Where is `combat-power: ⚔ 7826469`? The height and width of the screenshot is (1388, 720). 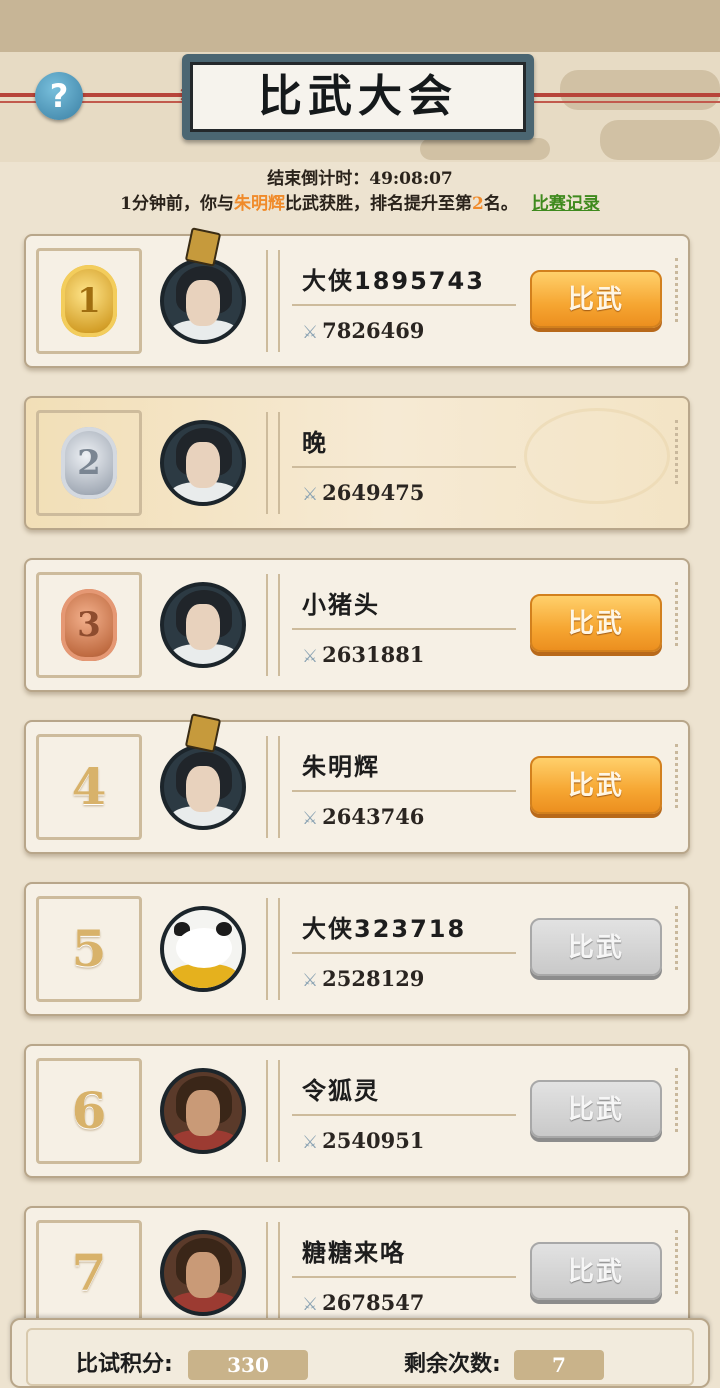 combat-power: ⚔ 7826469 is located at coordinates (363, 332).